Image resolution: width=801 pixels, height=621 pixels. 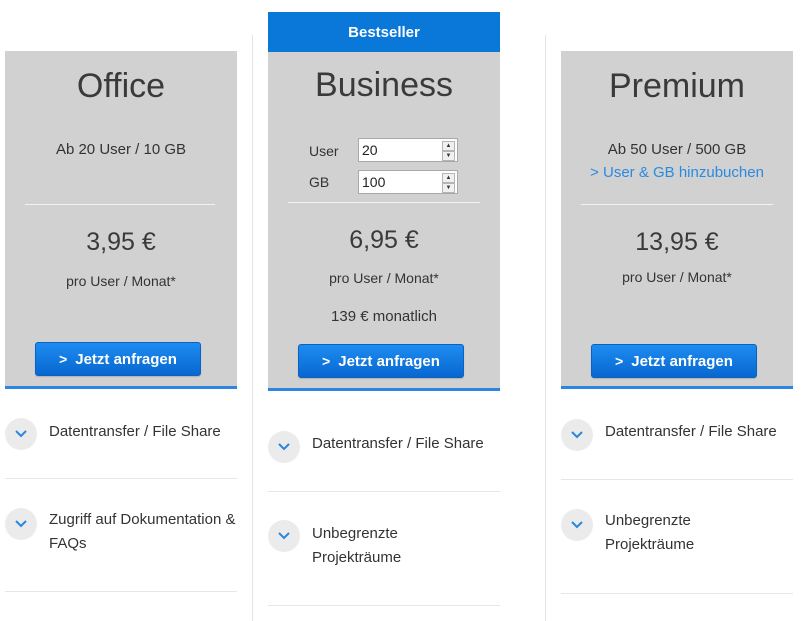 I want to click on bestseller-badge: Bestseller, so click(x=384, y=32).